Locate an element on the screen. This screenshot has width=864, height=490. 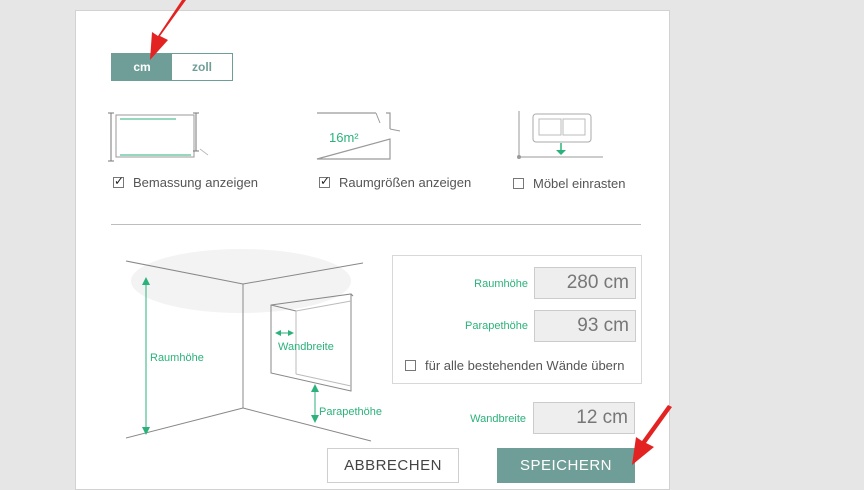
apply-all-walls-checkbox: für alle bestehenden Wände übern is located at coordinates (514, 365).